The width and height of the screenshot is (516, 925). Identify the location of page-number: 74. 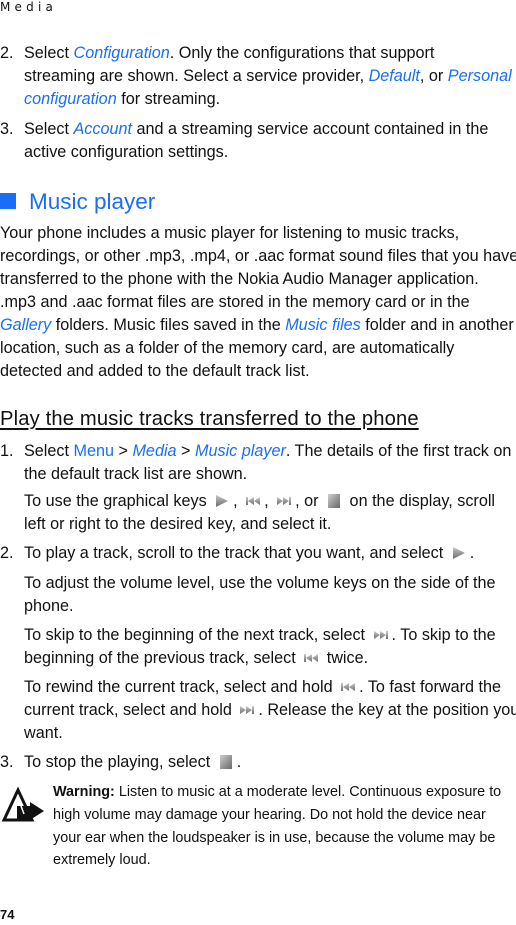
(7, 914).